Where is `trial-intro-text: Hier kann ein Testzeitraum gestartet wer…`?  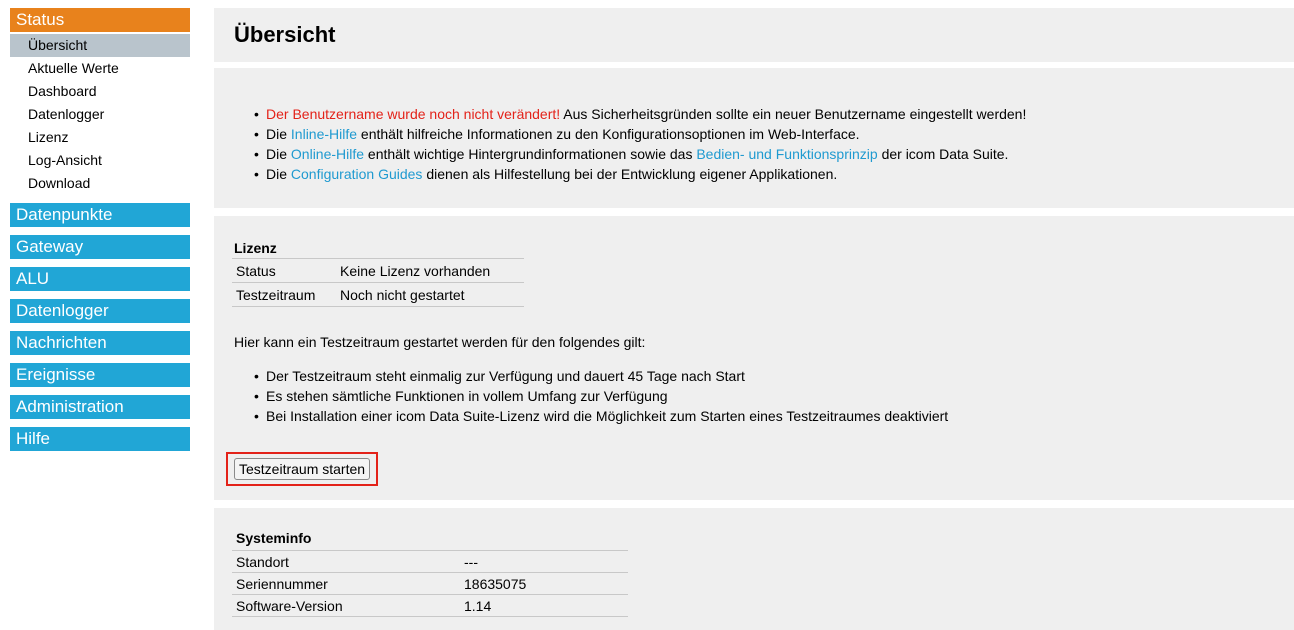 trial-intro-text: Hier kann ein Testzeitraum gestartet wer… is located at coordinates (440, 342).